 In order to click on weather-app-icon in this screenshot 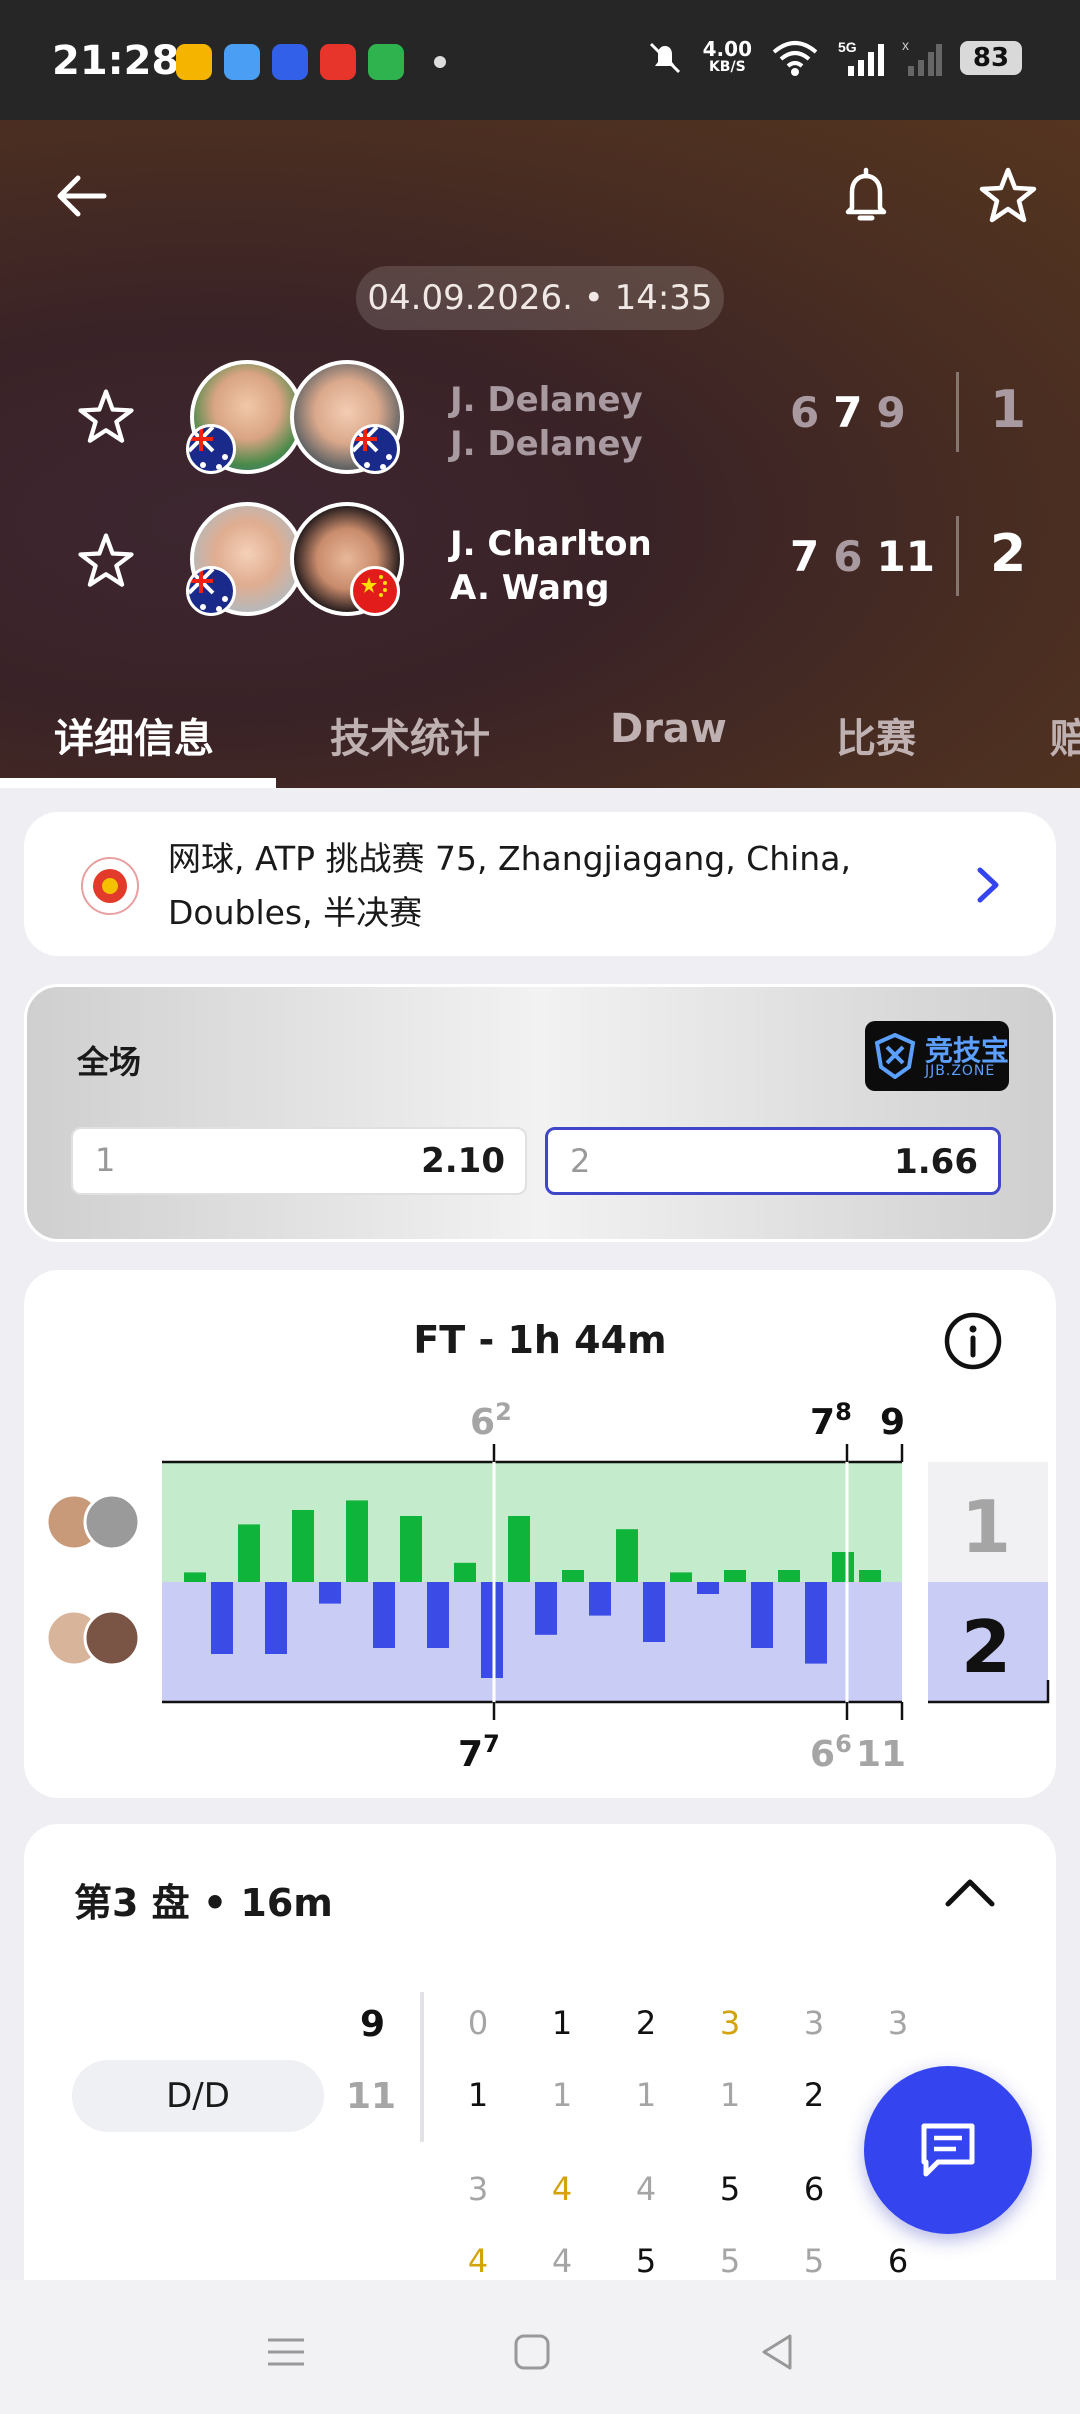, I will do `click(242, 62)`.